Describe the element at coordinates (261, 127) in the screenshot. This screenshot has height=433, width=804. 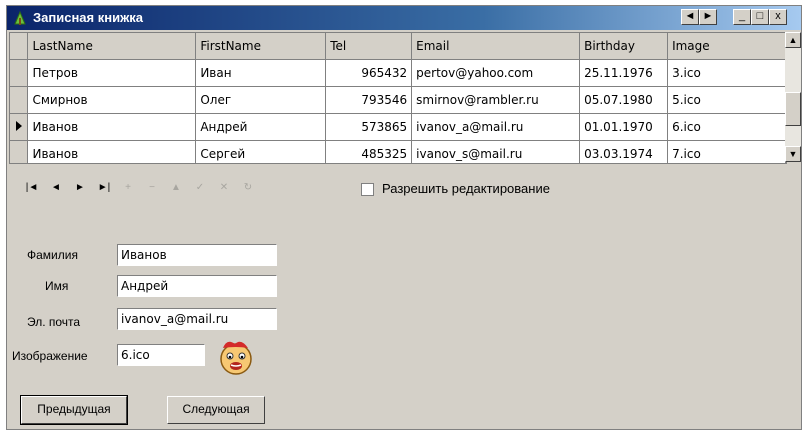
I see `cell-firstname: Андрей` at that location.